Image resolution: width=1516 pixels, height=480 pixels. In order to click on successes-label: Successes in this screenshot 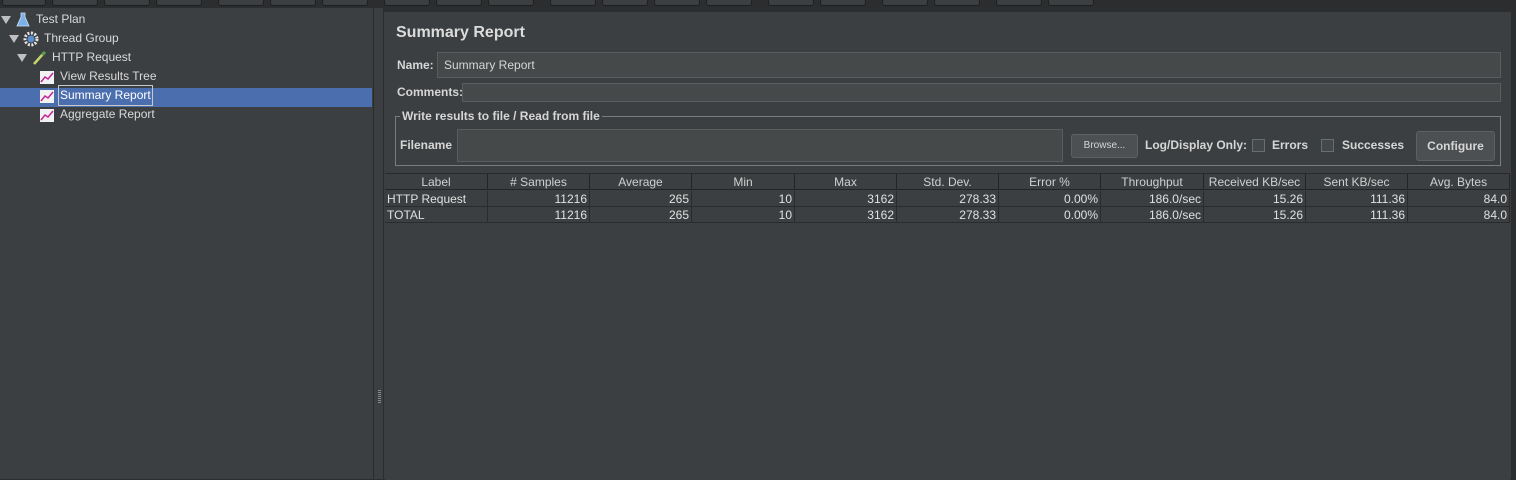, I will do `click(1373, 145)`.